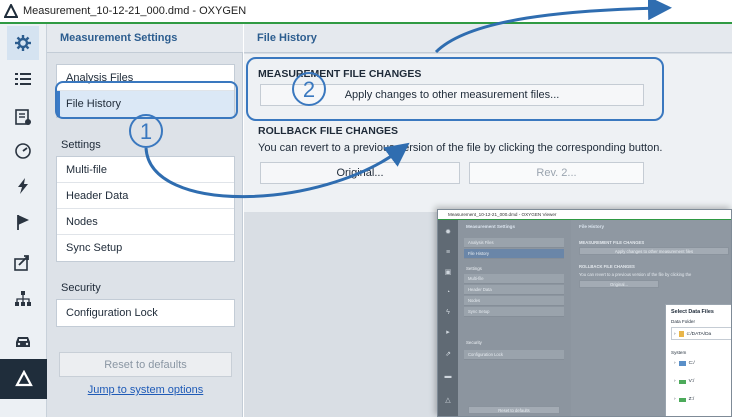 This screenshot has width=732, height=417. Describe the element at coordinates (474, 342) in the screenshot. I see `inset-security-label: Security` at that location.